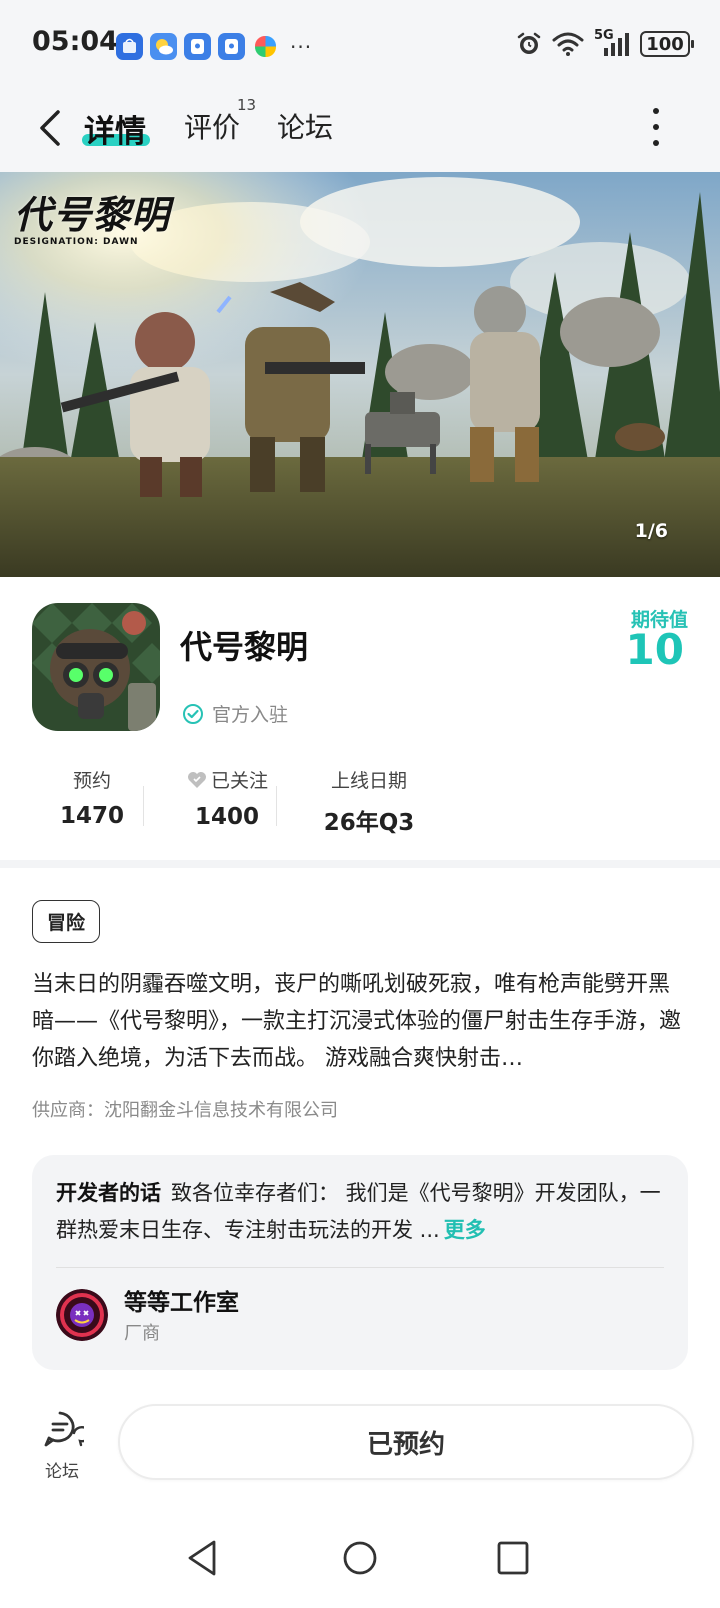 The image size is (720, 1608). I want to click on stat-value: 1400, so click(226, 816).